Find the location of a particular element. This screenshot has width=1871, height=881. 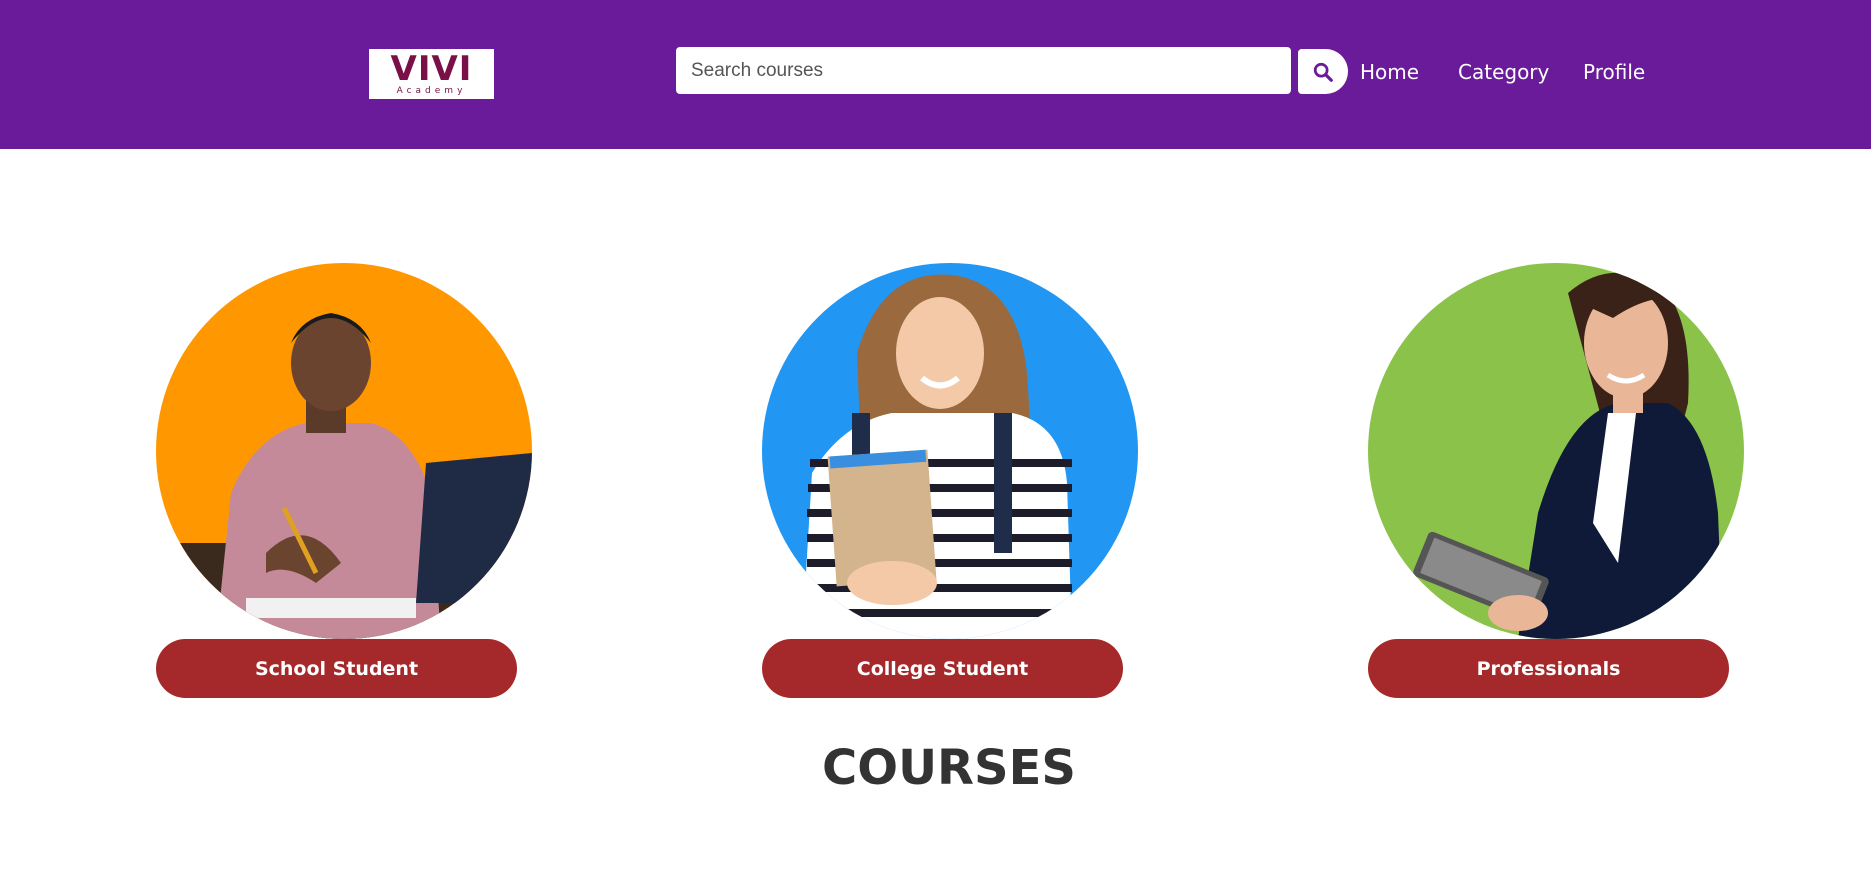

nav-category-link: Category is located at coordinates (1503, 72).